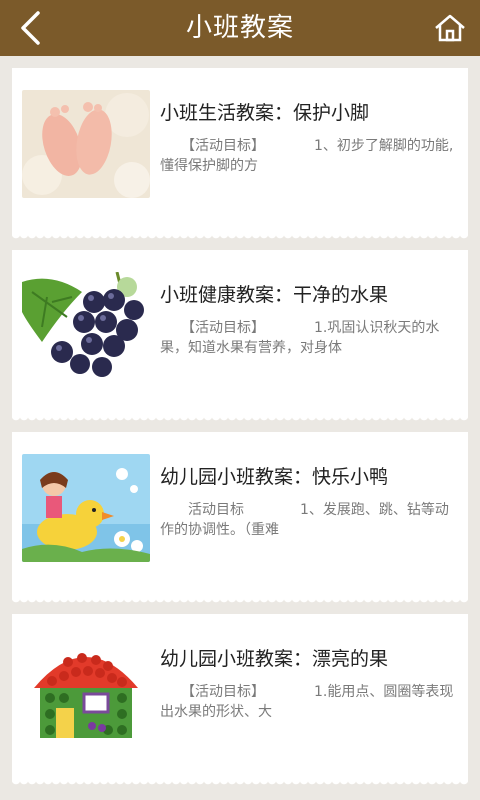 The width and height of the screenshot is (480, 800). What do you see at coordinates (86, 508) in the screenshot?
I see `duck-cartoon-thumbnail` at bounding box center [86, 508].